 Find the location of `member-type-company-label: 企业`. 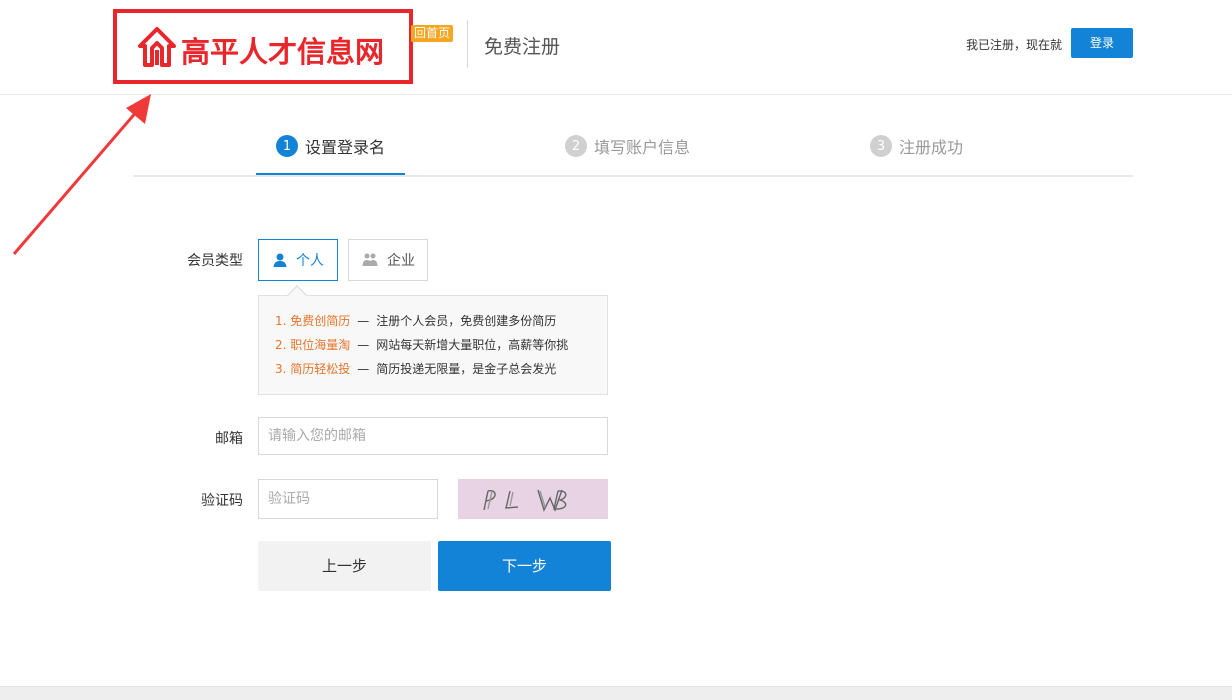

member-type-company-label: 企业 is located at coordinates (401, 261).